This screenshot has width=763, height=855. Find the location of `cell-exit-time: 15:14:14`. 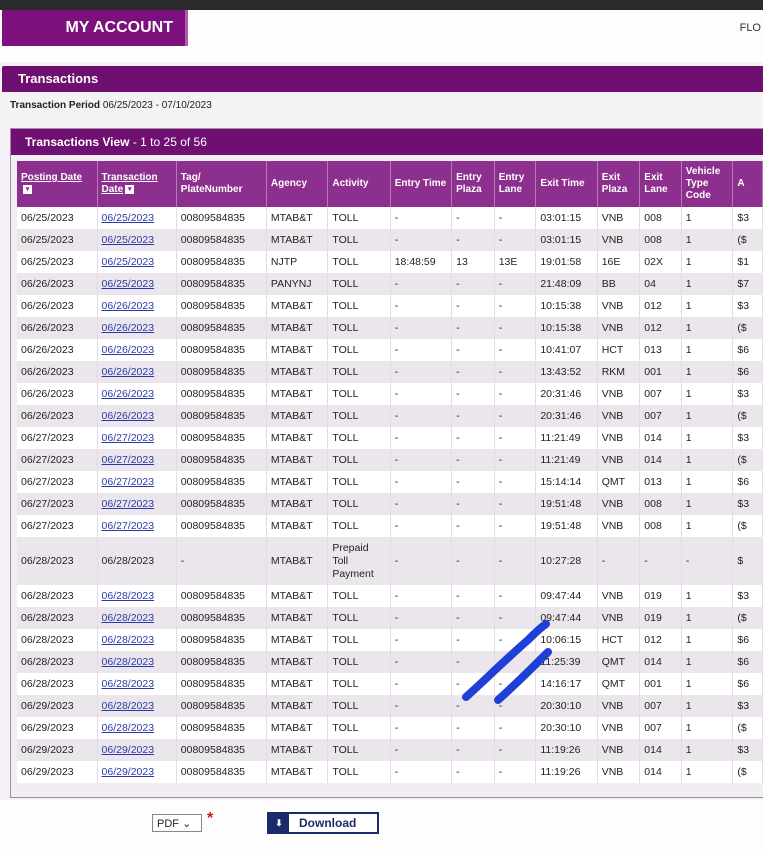

cell-exit-time: 15:14:14 is located at coordinates (566, 482).